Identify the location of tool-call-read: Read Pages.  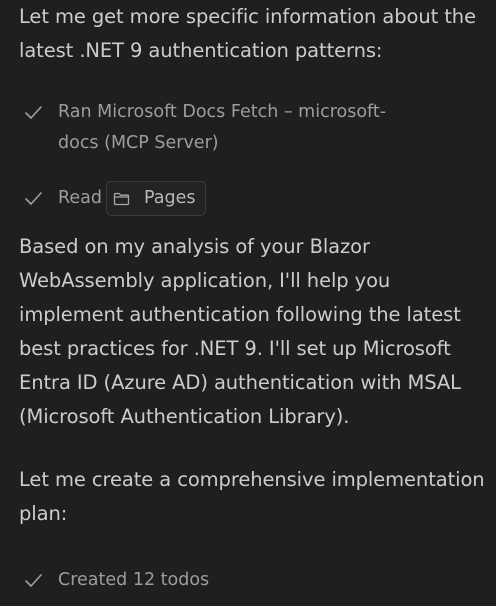
(116, 198).